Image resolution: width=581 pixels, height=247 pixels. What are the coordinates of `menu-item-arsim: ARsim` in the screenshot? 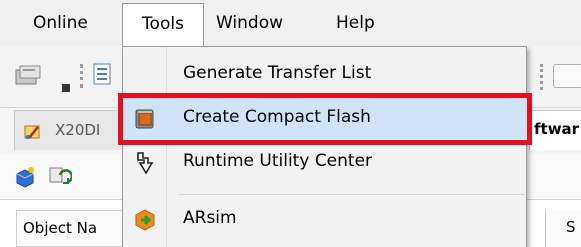 It's located at (325, 220).